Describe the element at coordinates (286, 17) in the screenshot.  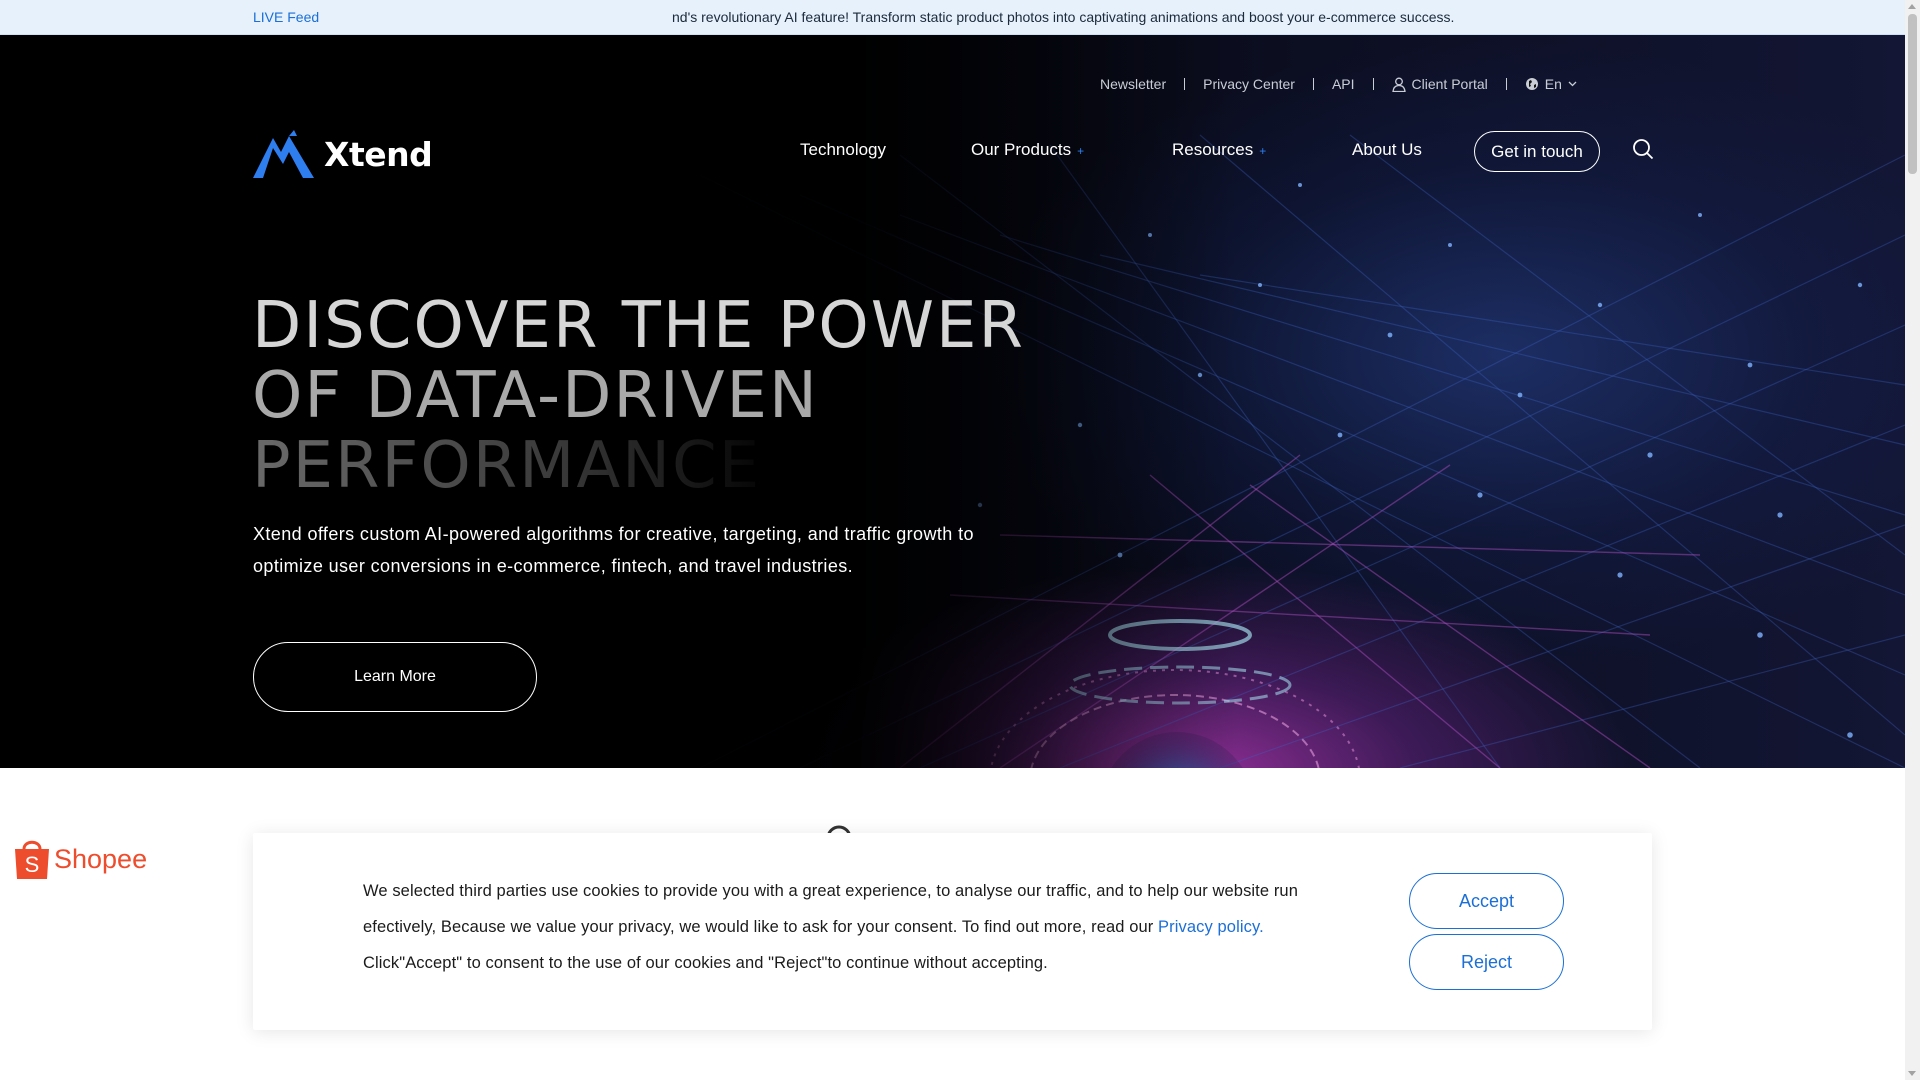
I see `live-feed-label: LIVE Feed` at that location.